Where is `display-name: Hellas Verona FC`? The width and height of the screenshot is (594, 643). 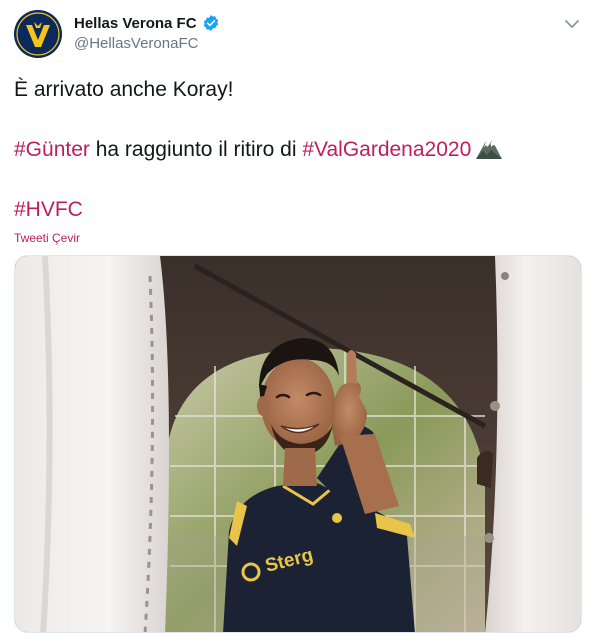 display-name: Hellas Verona FC is located at coordinates (135, 23).